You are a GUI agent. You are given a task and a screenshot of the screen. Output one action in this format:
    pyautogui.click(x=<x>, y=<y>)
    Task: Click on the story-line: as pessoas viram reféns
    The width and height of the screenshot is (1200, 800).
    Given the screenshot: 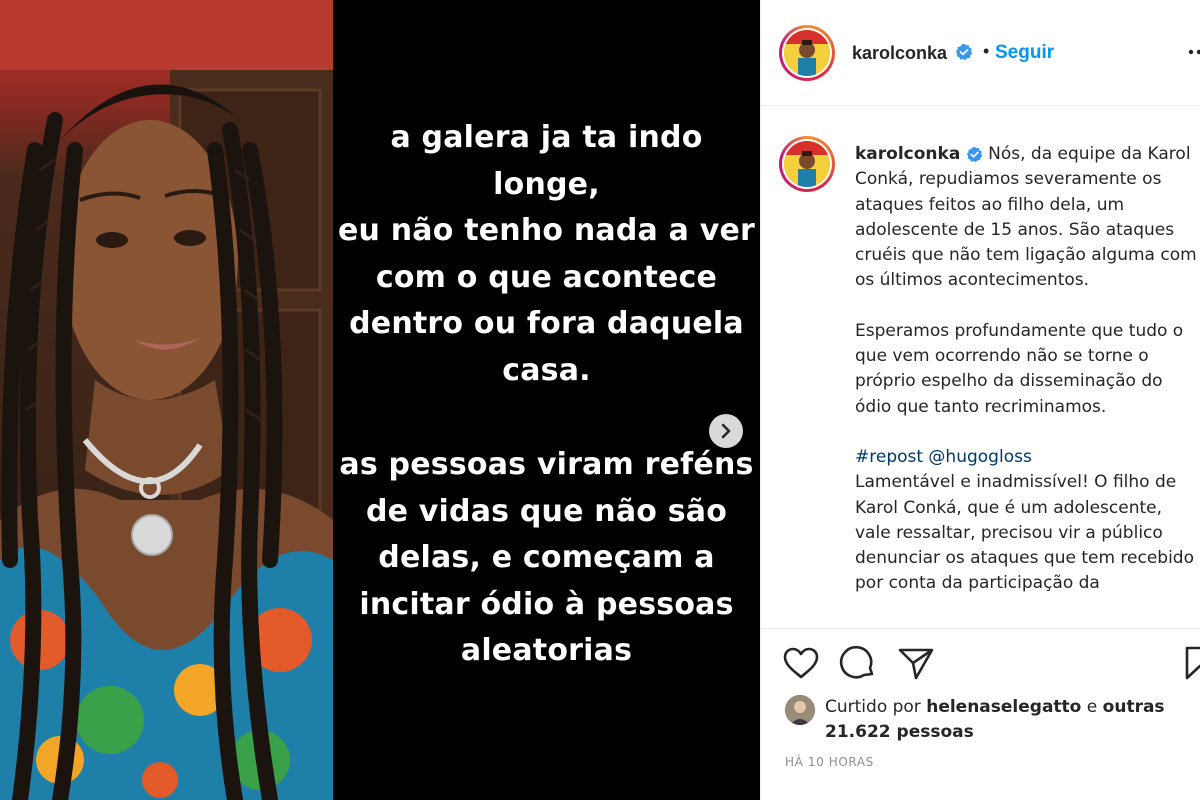 What is the action you would take?
    pyautogui.click(x=546, y=464)
    